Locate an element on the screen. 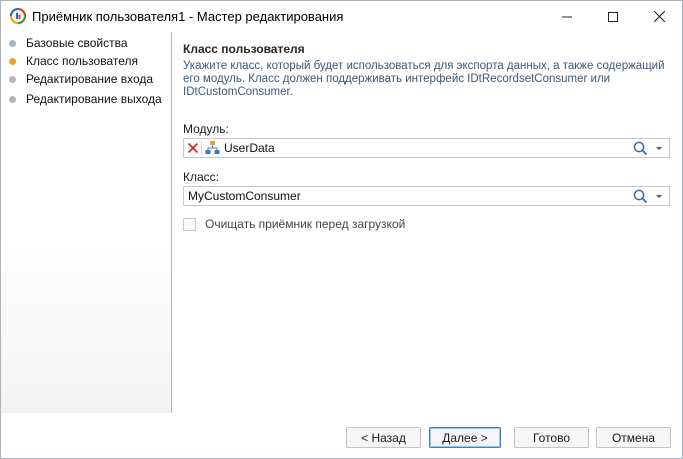 The image size is (683, 459). nav-step-base-properties: Базовые свойства is located at coordinates (68, 43).